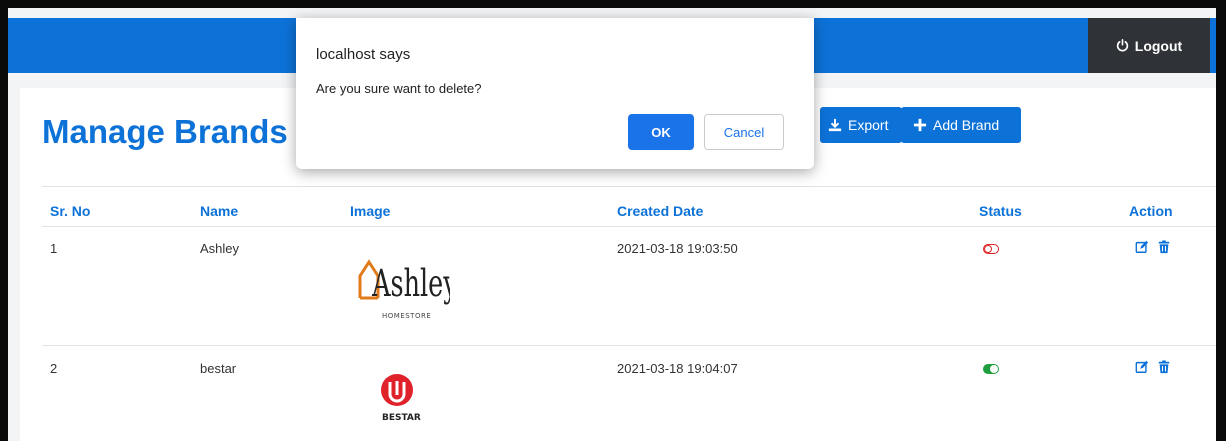 The image size is (1226, 441). What do you see at coordinates (966, 125) in the screenshot?
I see `add-brand-label: Add Brand` at bounding box center [966, 125].